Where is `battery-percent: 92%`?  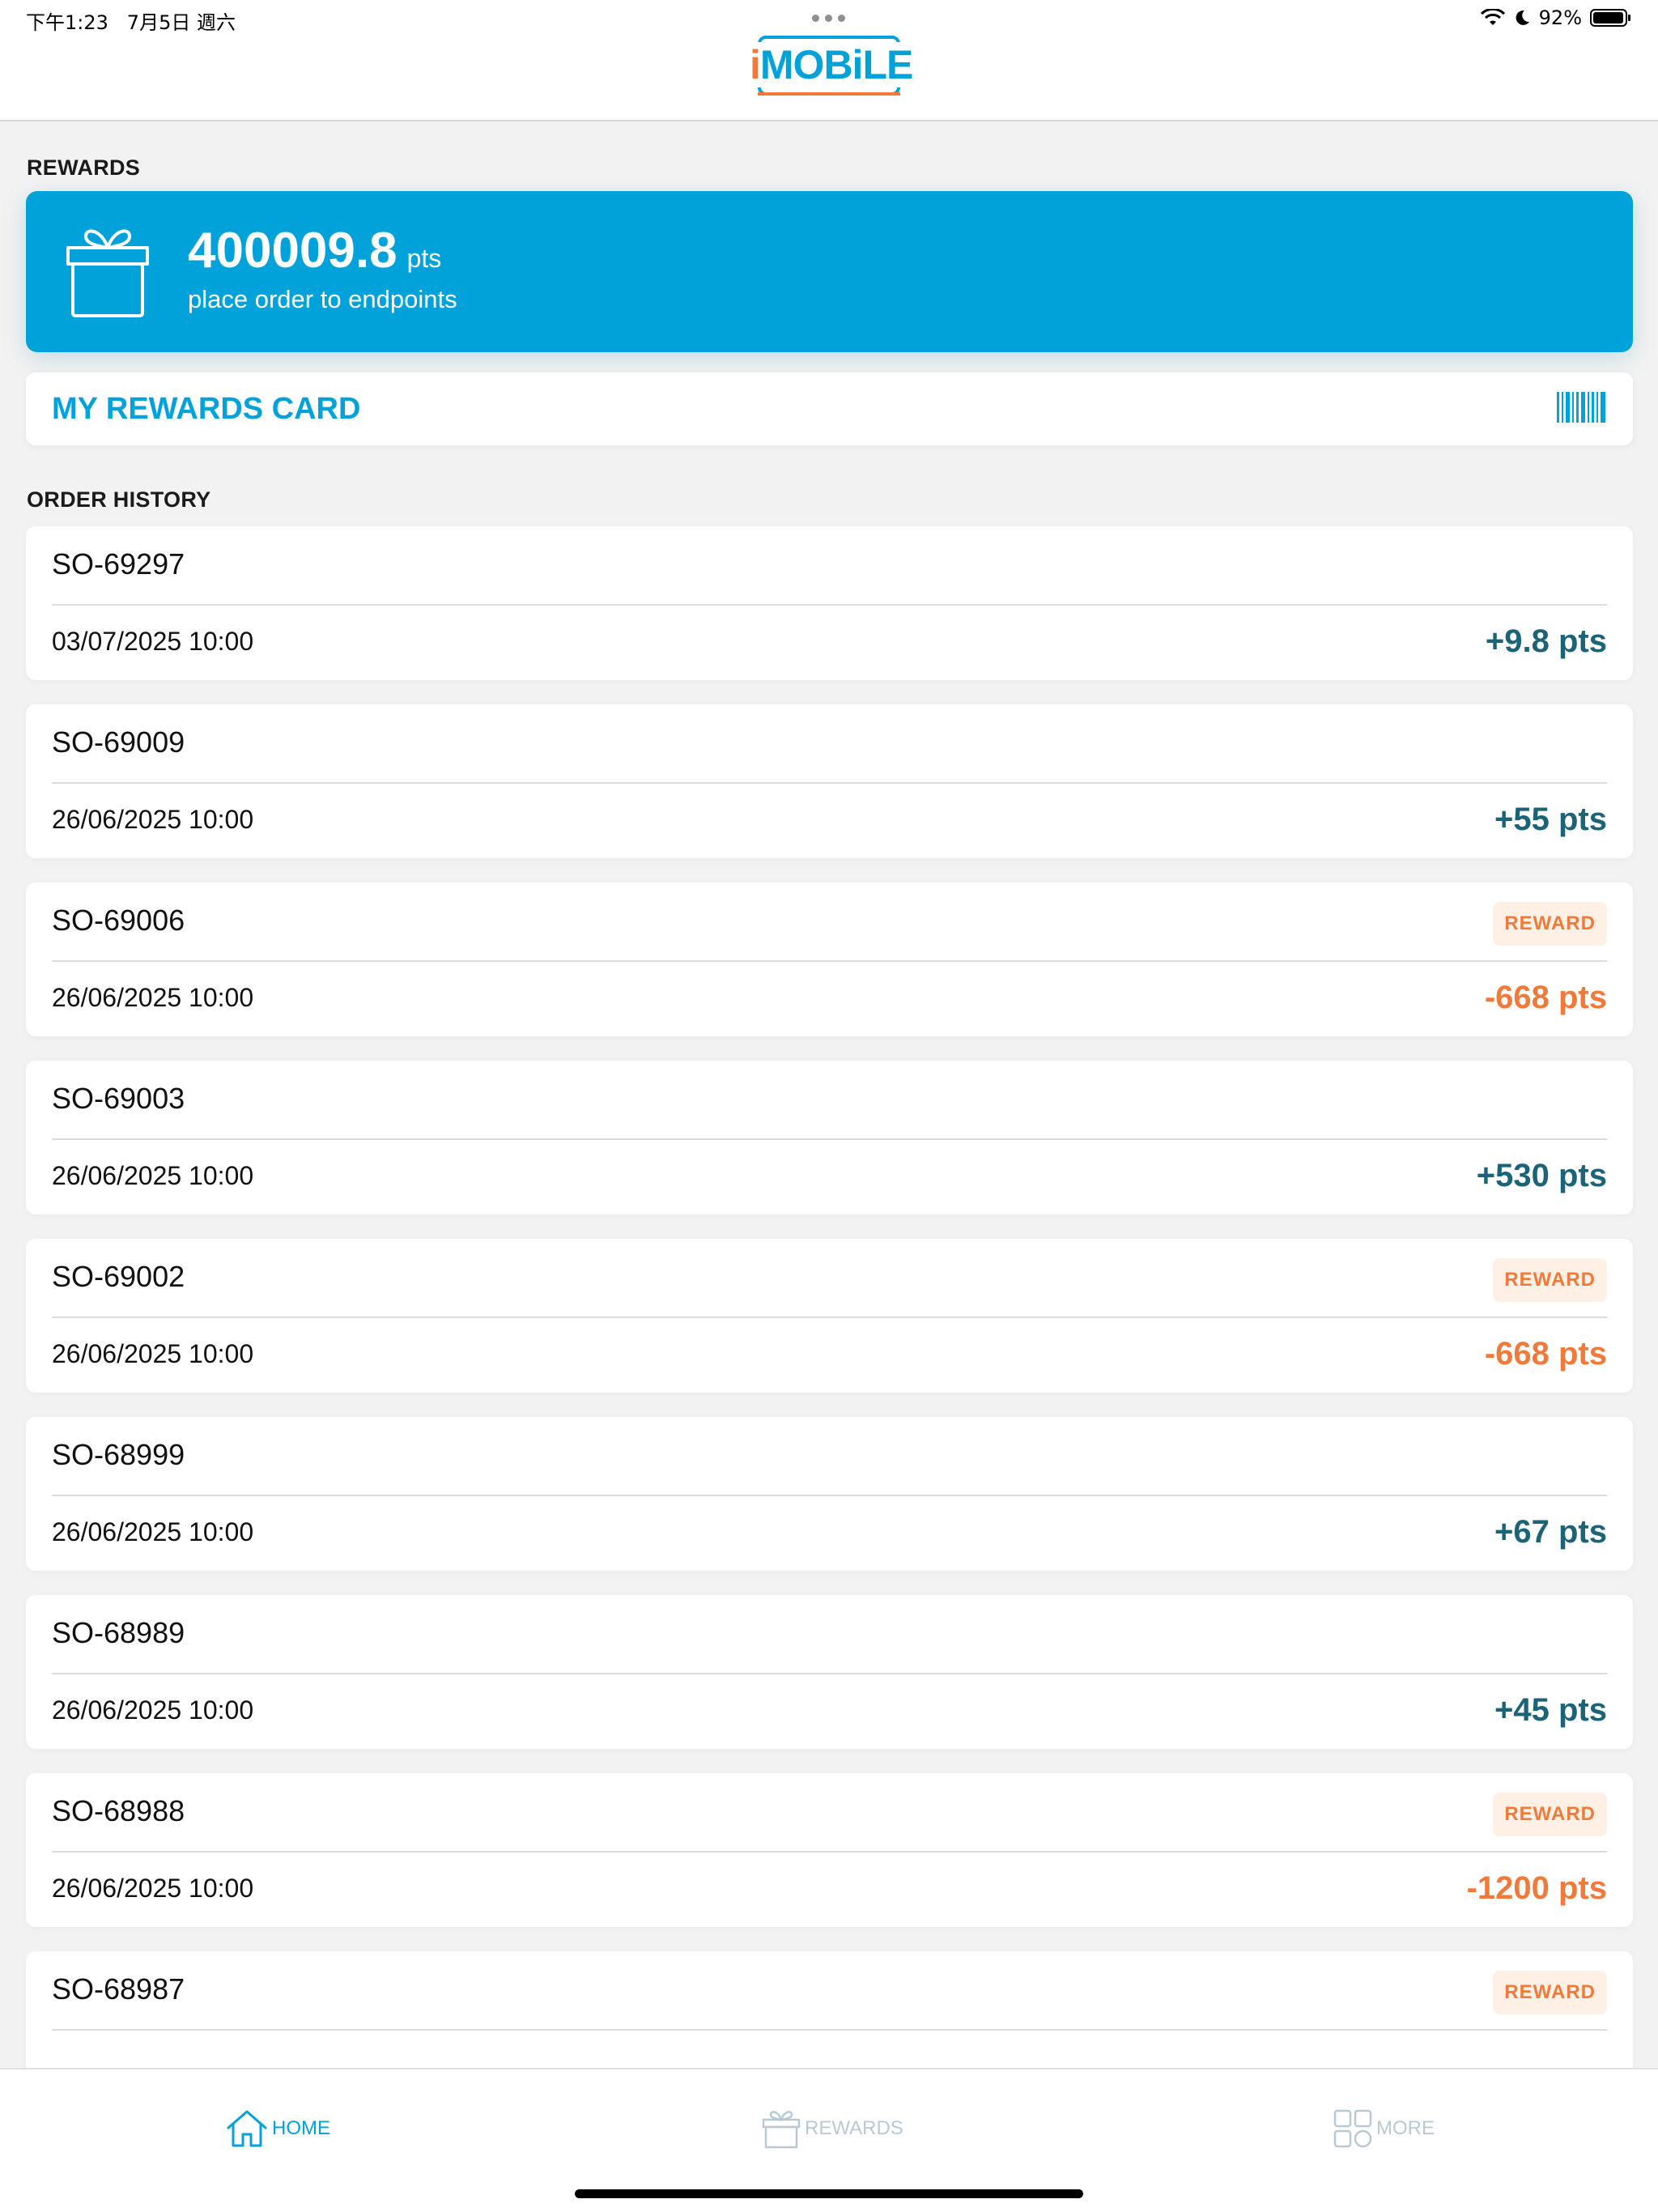
battery-percent: 92% is located at coordinates (1560, 18).